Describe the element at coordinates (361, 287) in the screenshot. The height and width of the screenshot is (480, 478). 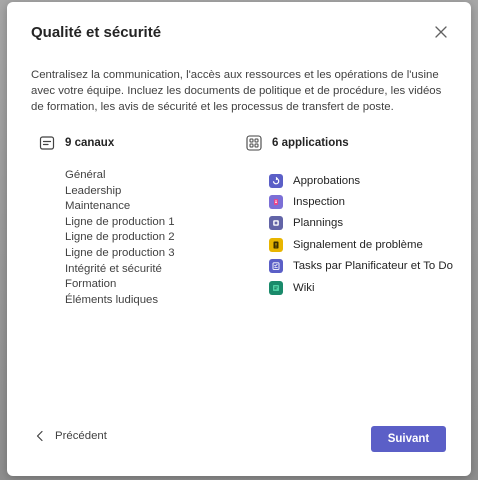
I see `app-item: Wiki` at that location.